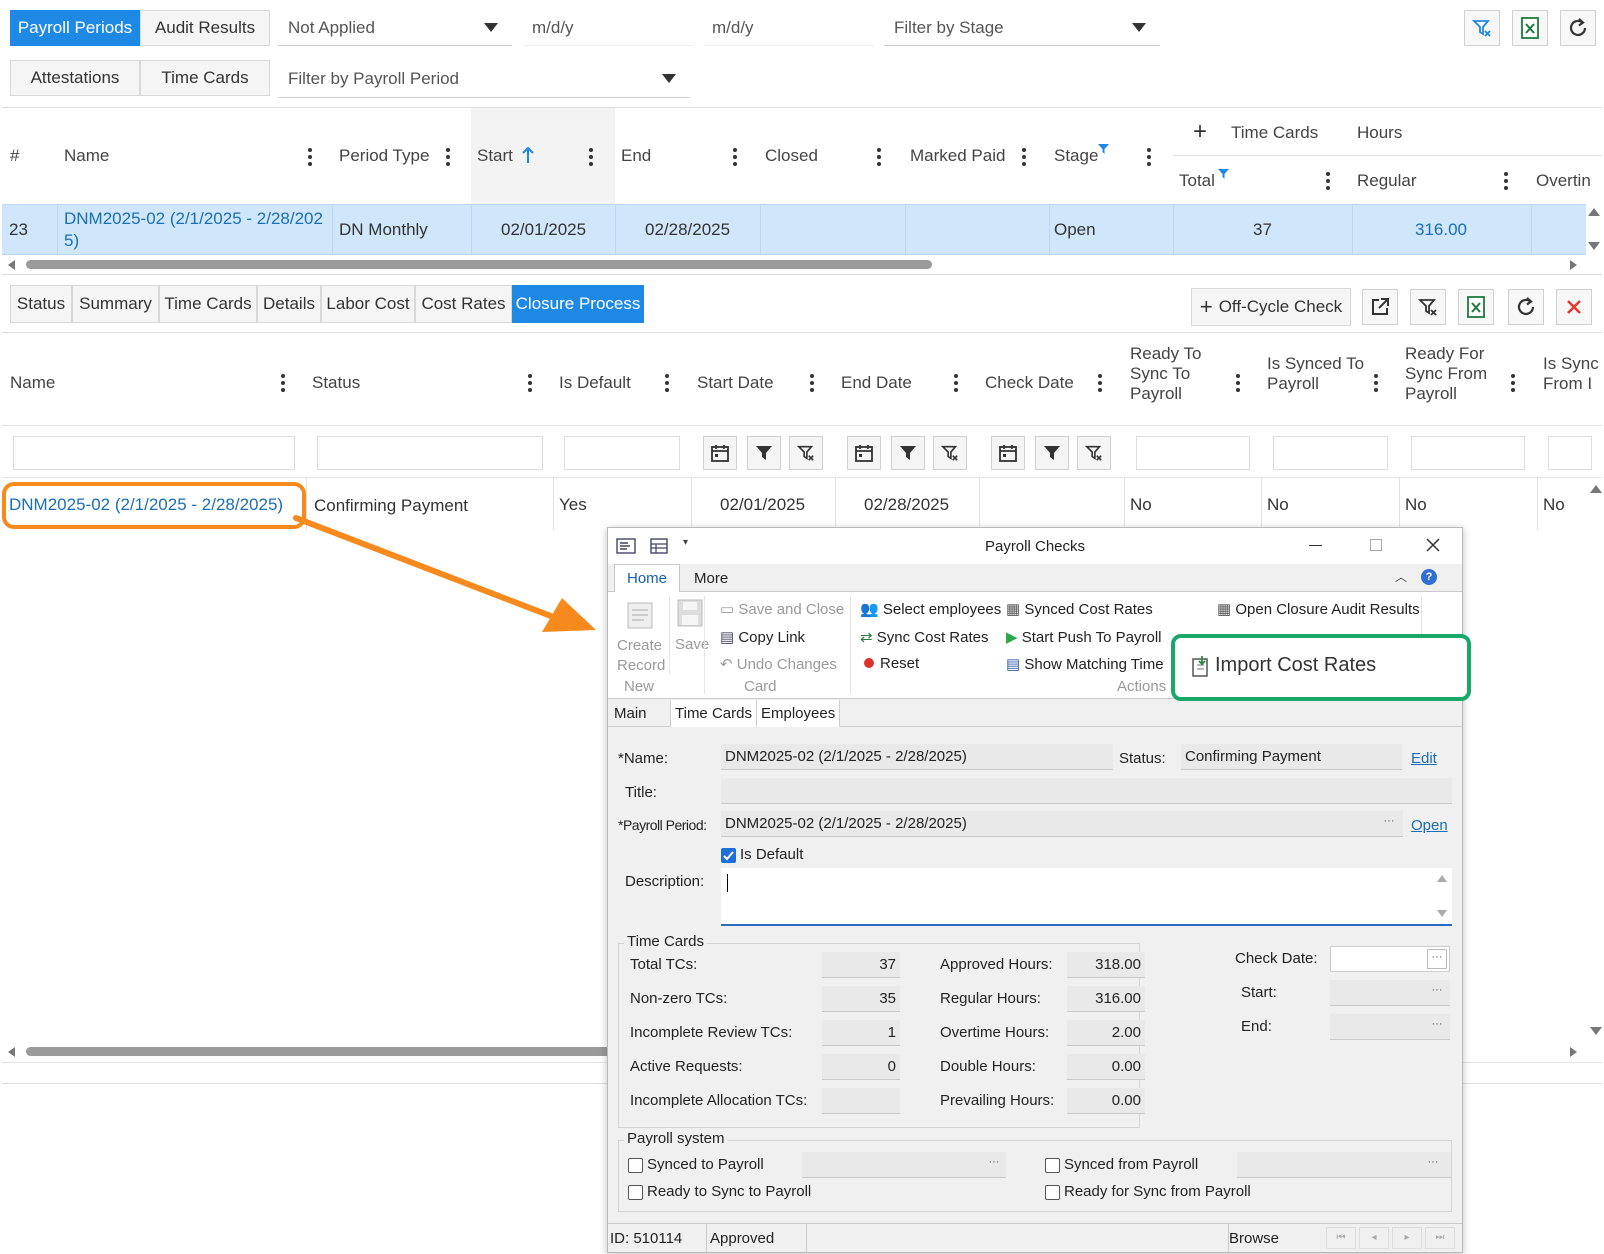 The width and height of the screenshot is (1604, 1254). Describe the element at coordinates (791, 156) in the screenshot. I see `header-closed: Closed` at that location.